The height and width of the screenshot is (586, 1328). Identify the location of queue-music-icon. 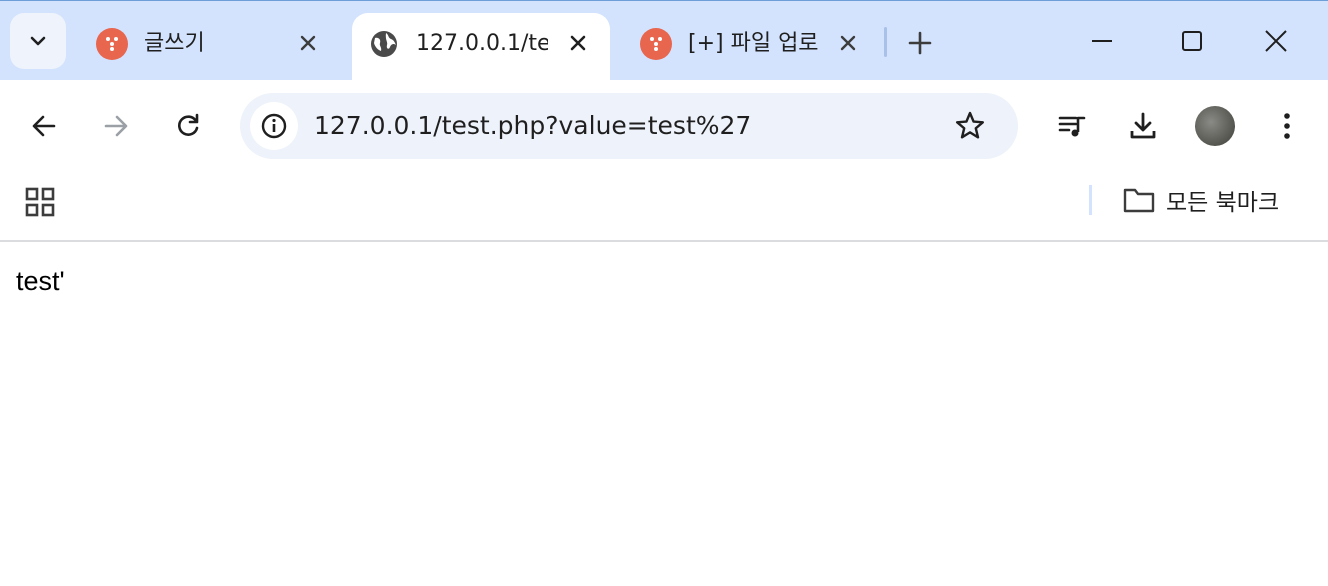
(1072, 126).